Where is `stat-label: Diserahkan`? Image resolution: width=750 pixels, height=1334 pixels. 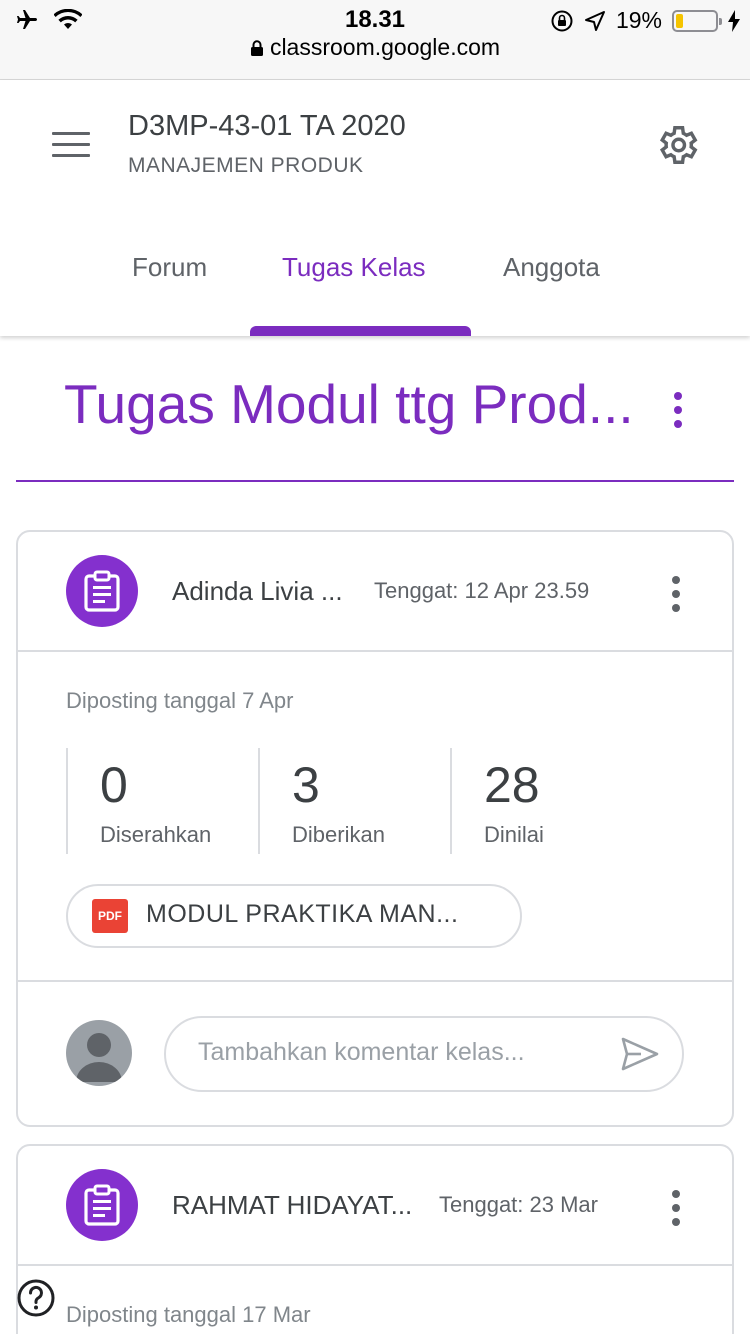 stat-label: Diserahkan is located at coordinates (156, 834).